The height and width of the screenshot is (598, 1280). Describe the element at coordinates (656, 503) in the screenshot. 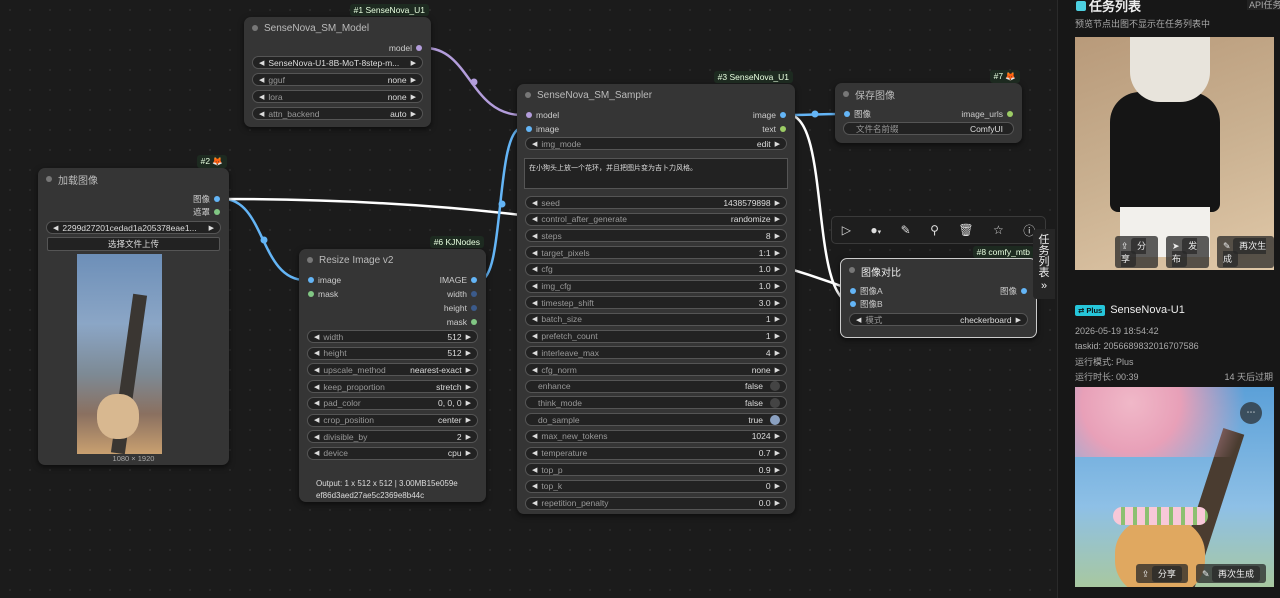

I see `widget-repetition-penalty: ◀ repetition_penalty 0.0 ▶` at that location.